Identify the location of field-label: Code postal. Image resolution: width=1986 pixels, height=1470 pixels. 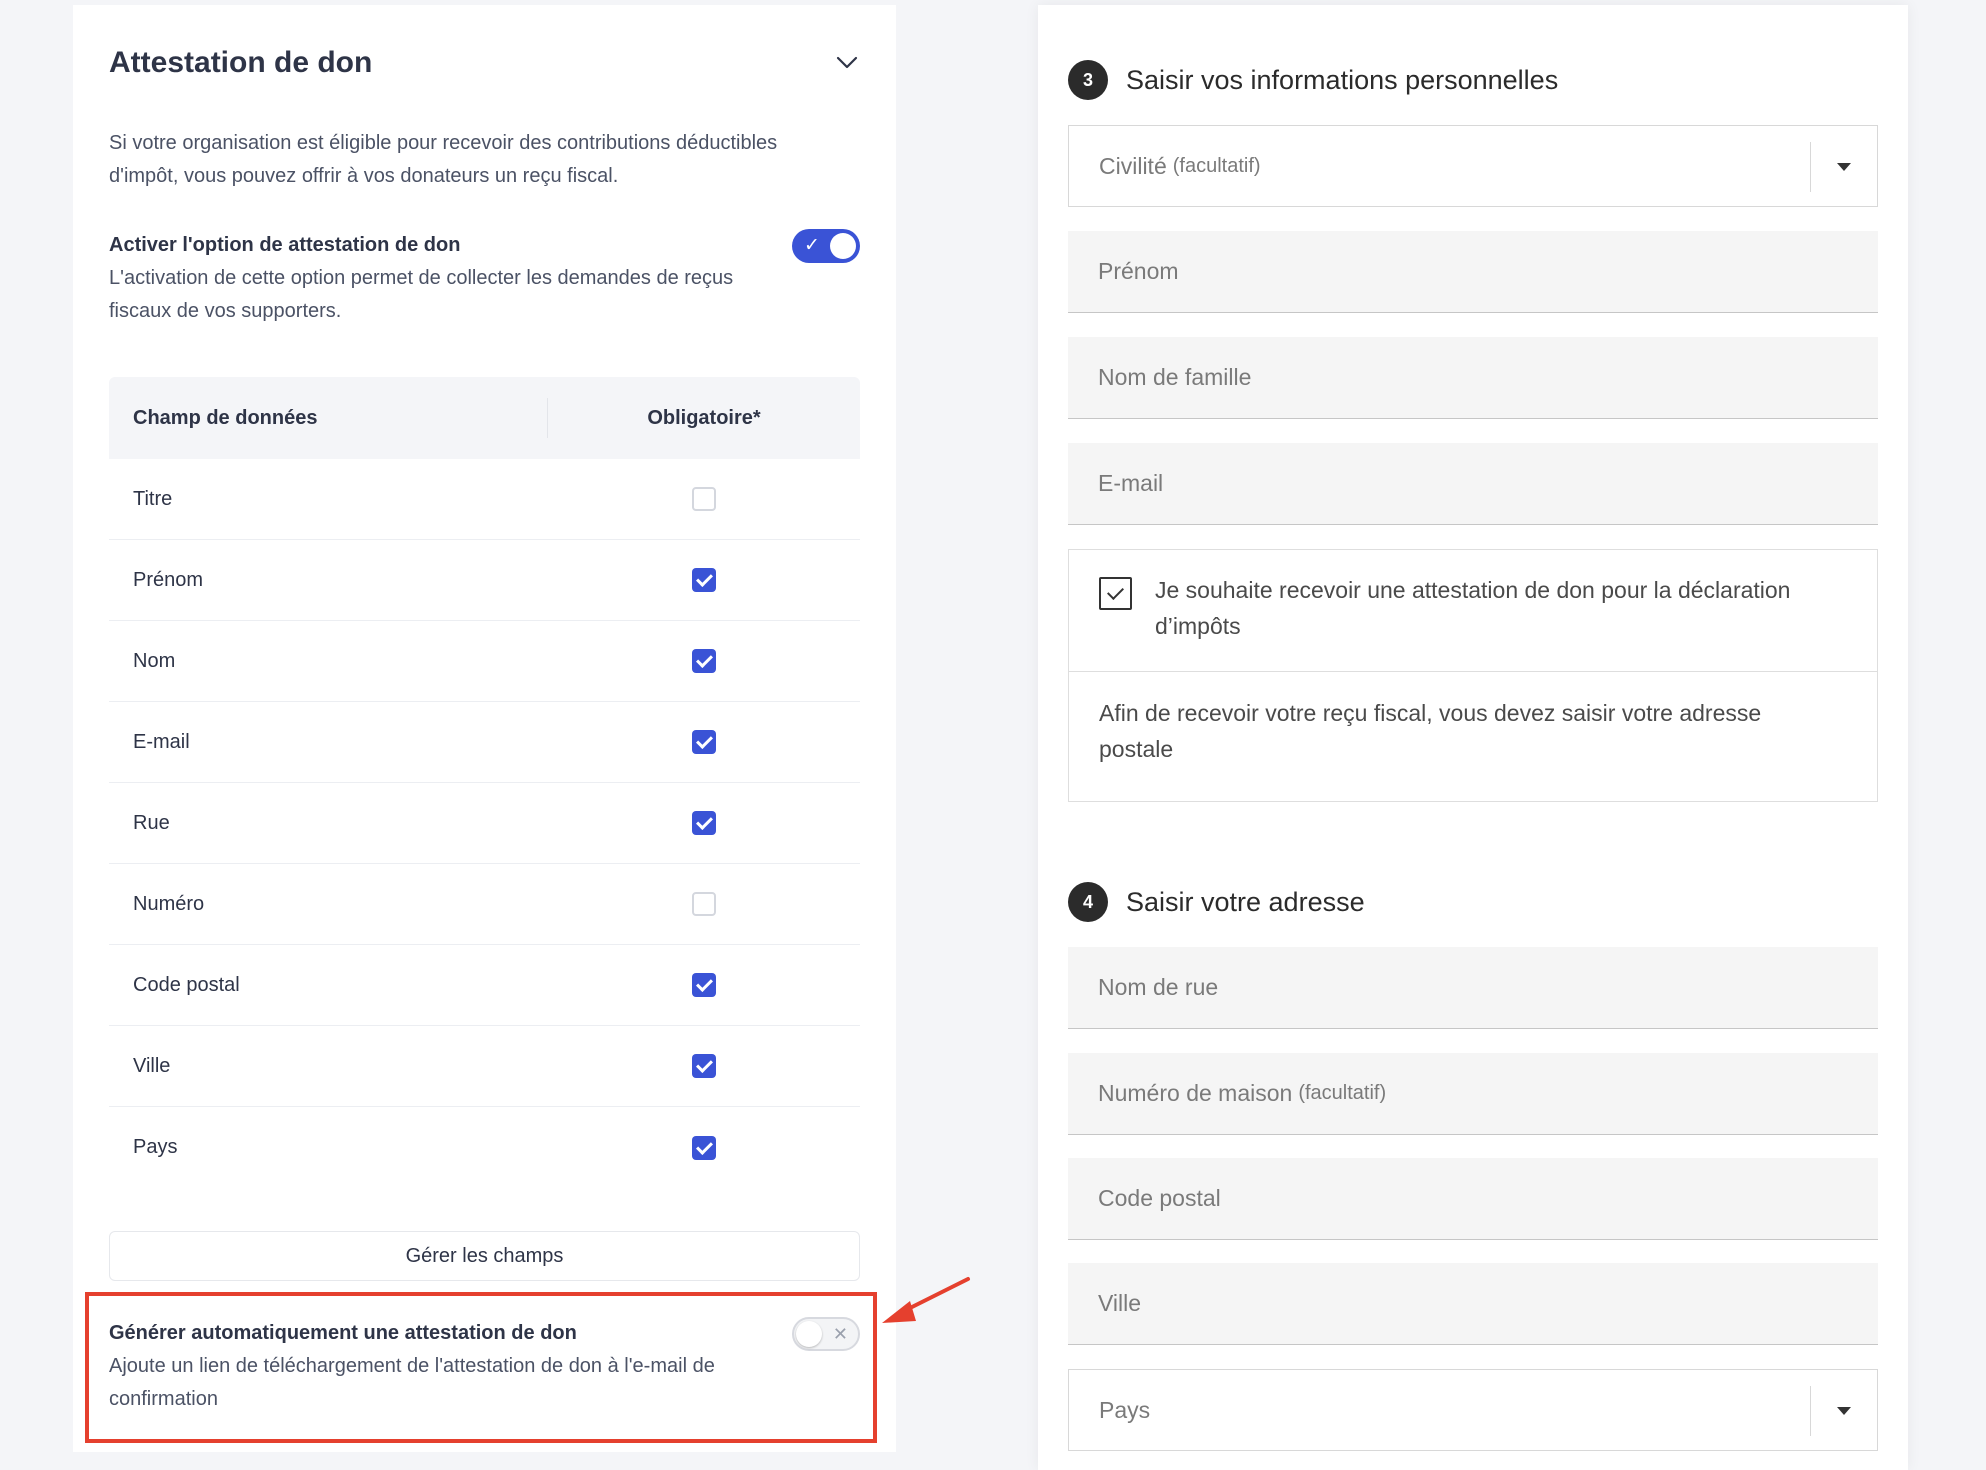
(186, 984).